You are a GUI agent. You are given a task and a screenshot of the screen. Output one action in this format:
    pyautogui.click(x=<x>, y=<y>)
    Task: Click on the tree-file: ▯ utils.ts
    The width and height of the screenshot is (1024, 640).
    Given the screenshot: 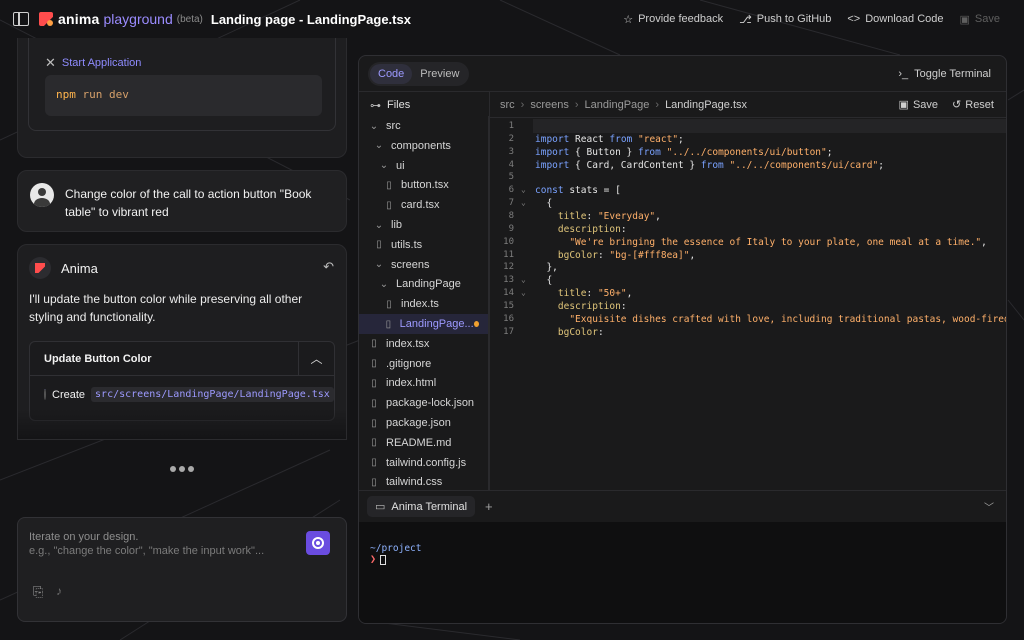 What is the action you would take?
    pyautogui.click(x=423, y=245)
    